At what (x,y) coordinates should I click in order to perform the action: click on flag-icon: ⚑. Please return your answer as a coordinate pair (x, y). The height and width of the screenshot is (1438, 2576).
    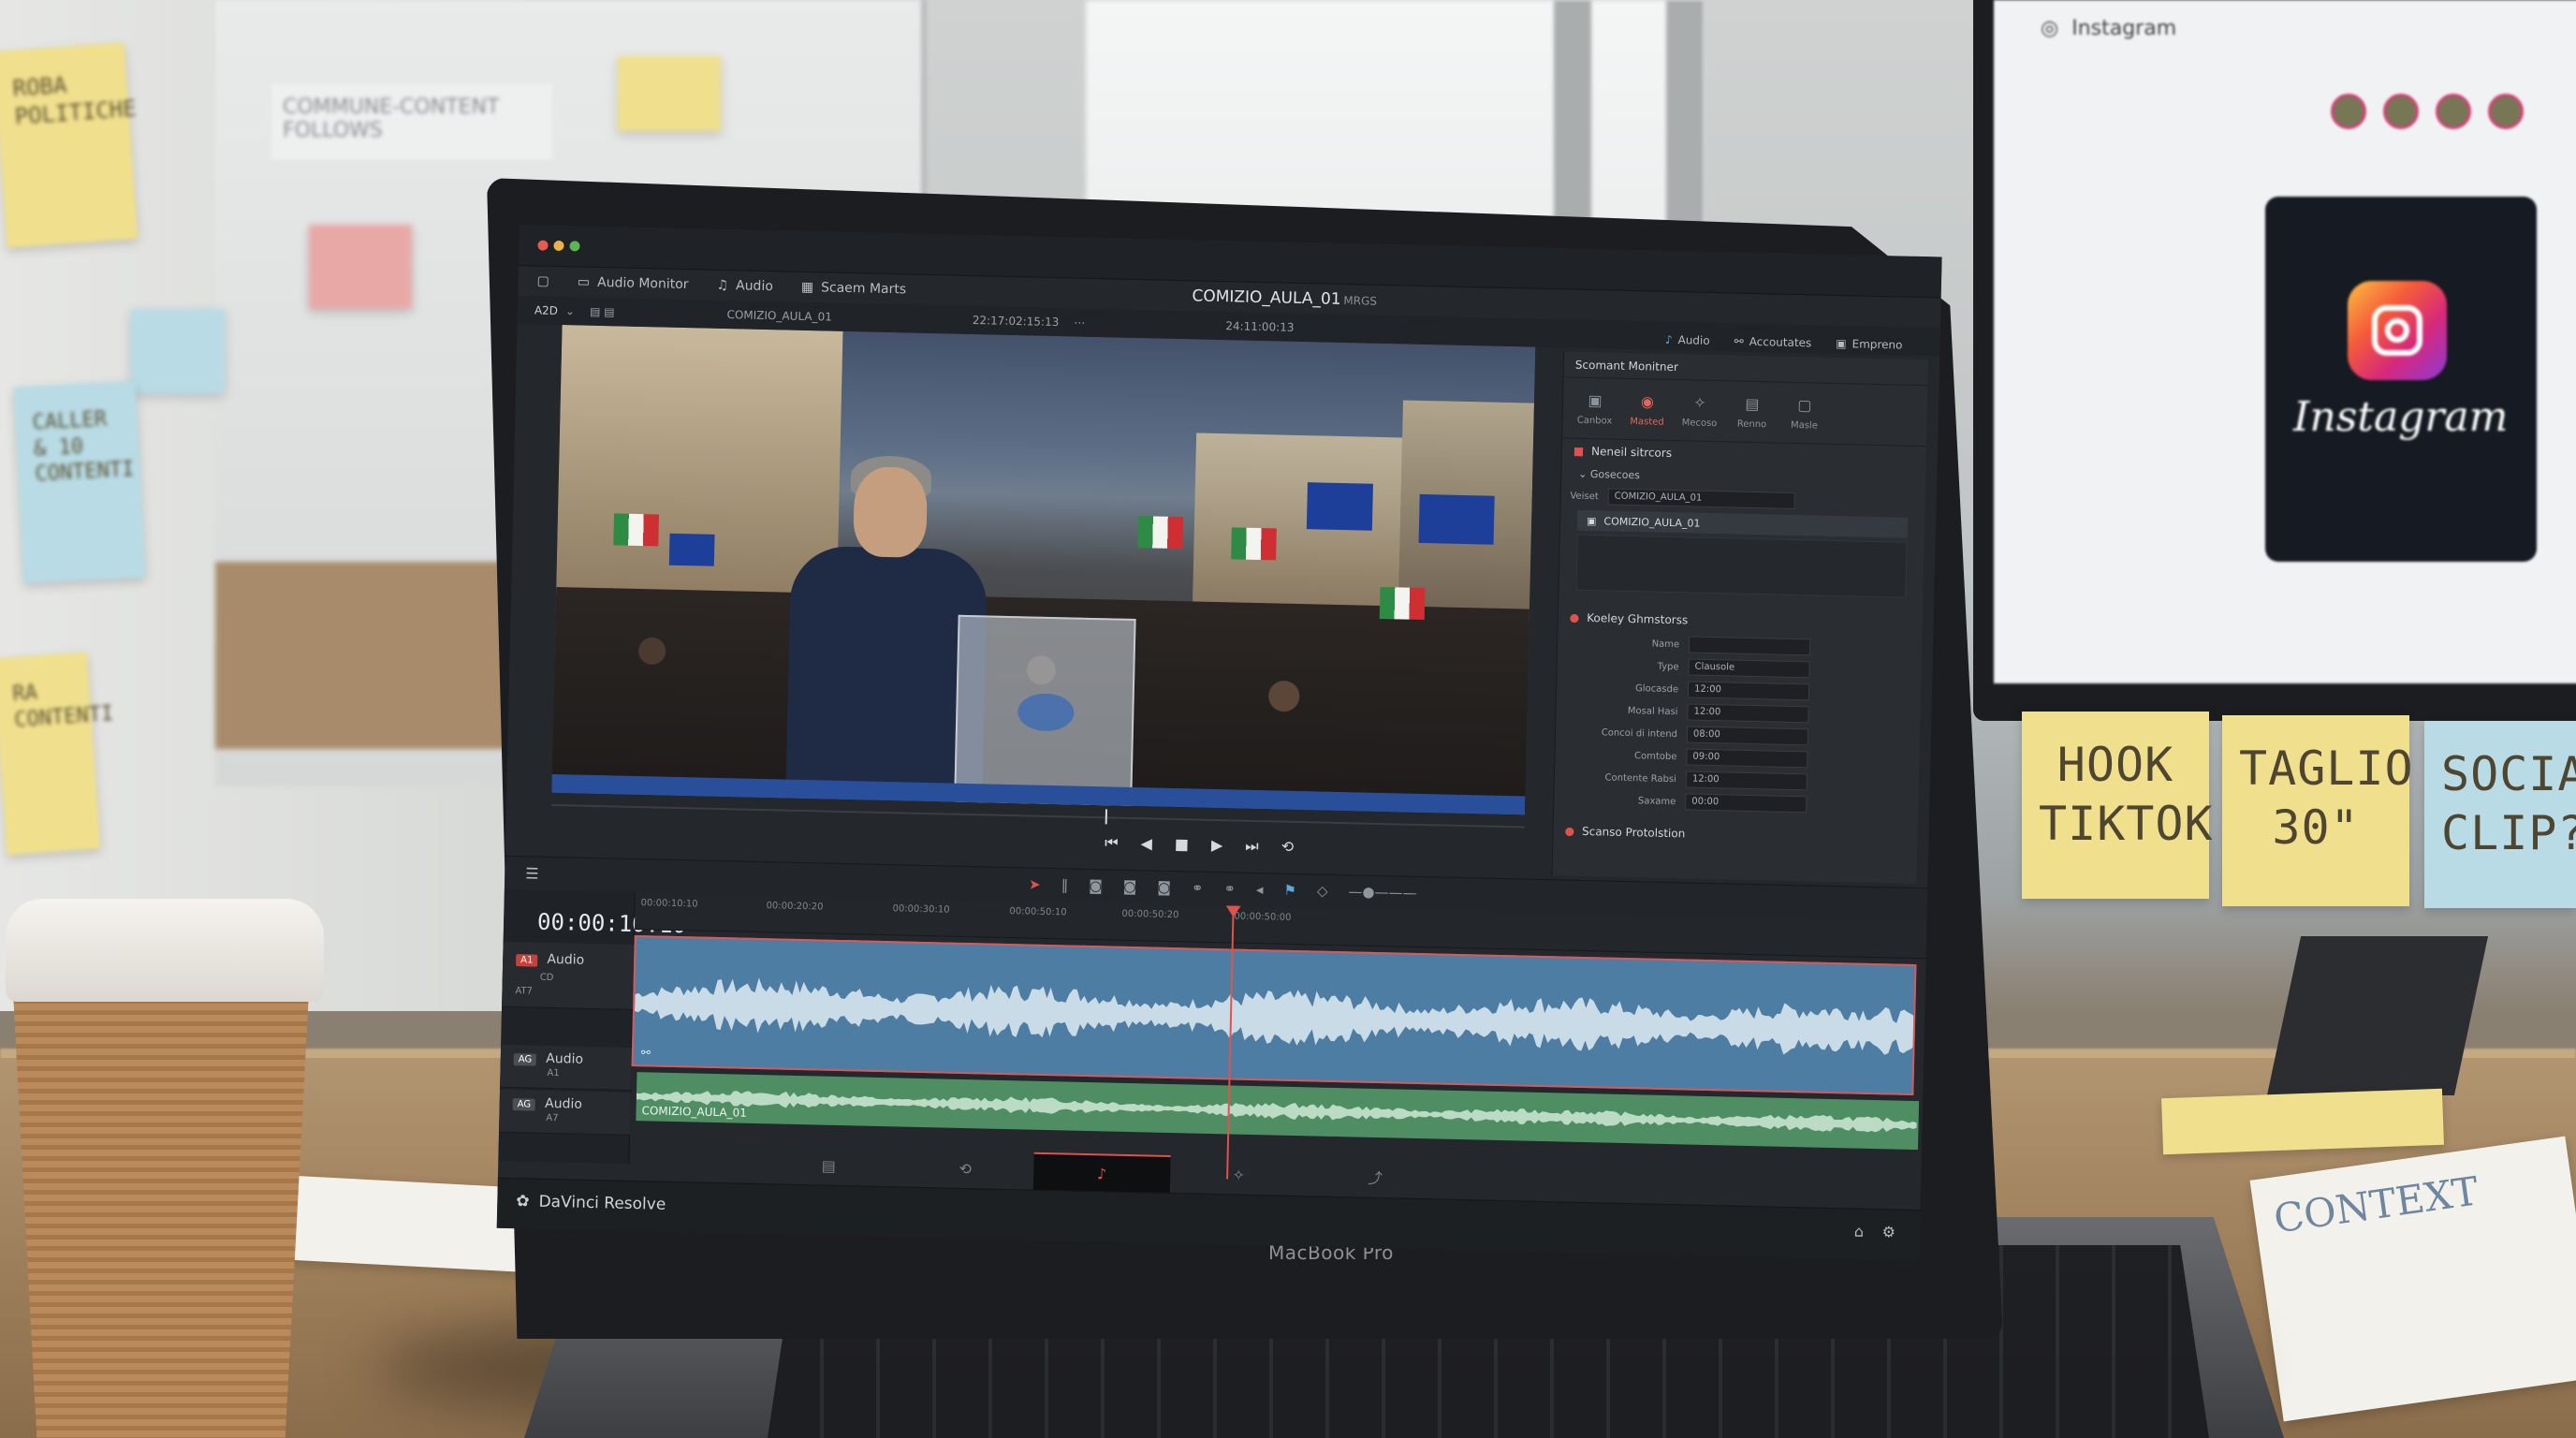
    Looking at the image, I should click on (1289, 890).